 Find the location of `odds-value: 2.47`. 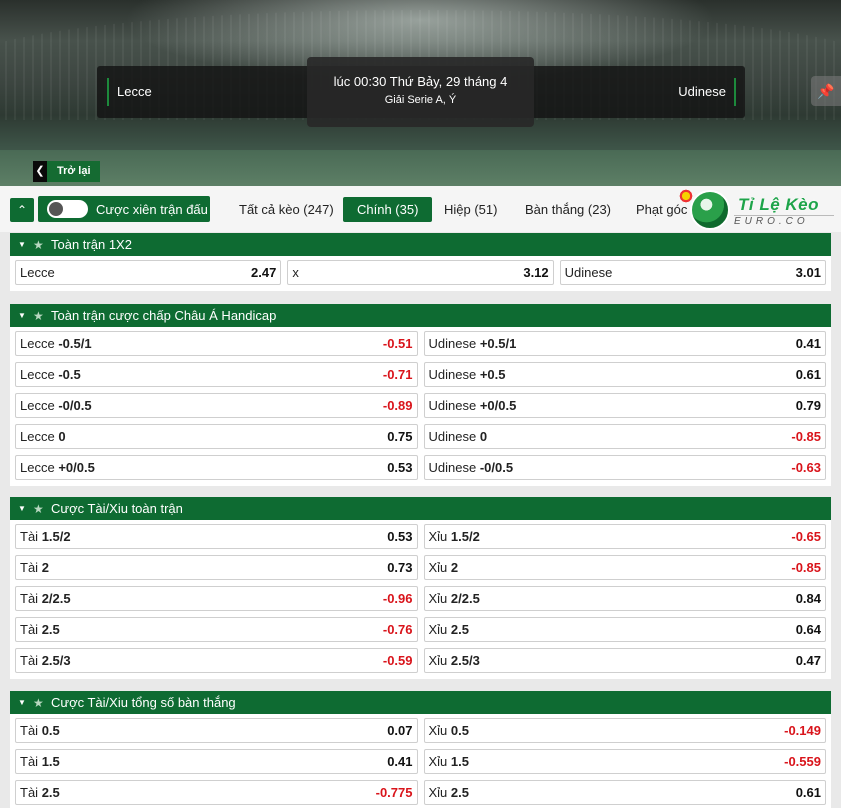

odds-value: 2.47 is located at coordinates (264, 272).